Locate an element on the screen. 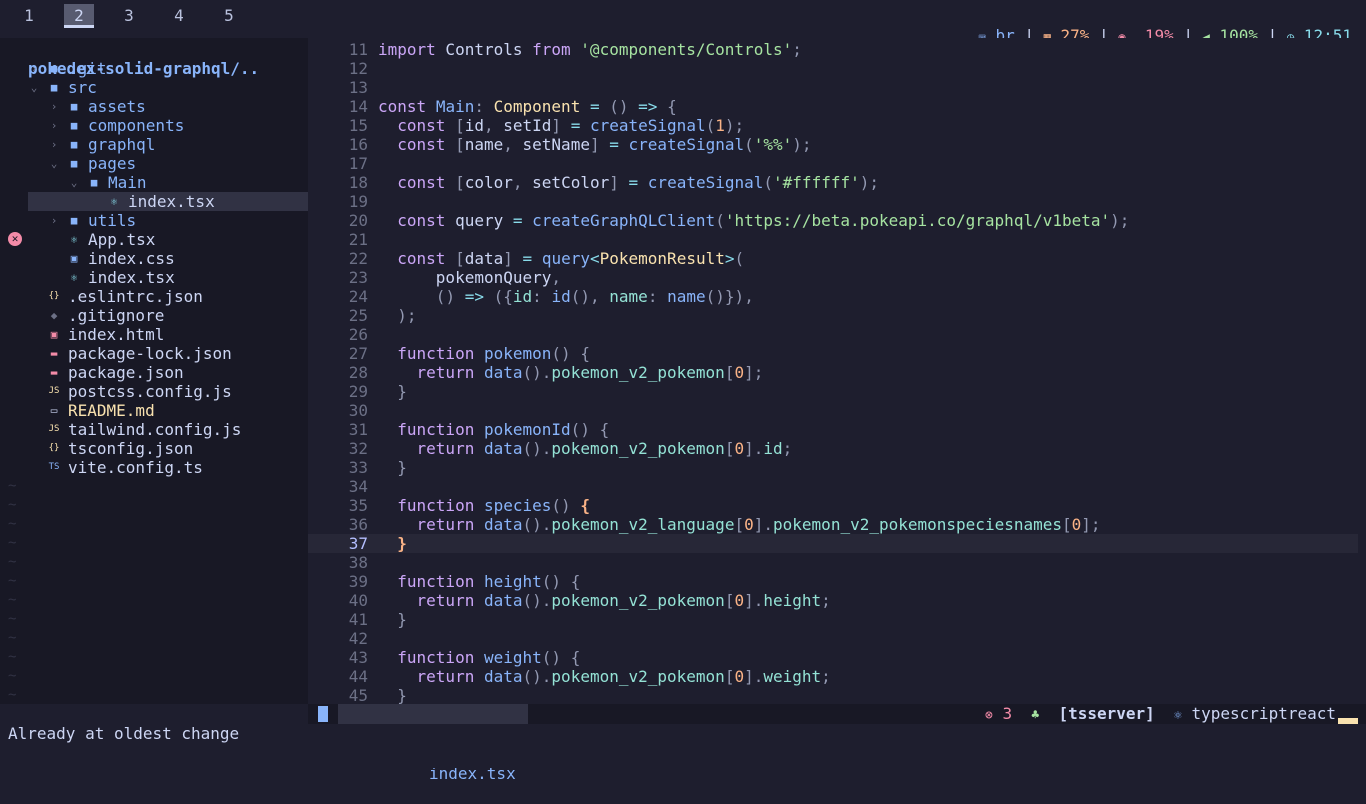  workspace-1: 1 is located at coordinates (29, 16).